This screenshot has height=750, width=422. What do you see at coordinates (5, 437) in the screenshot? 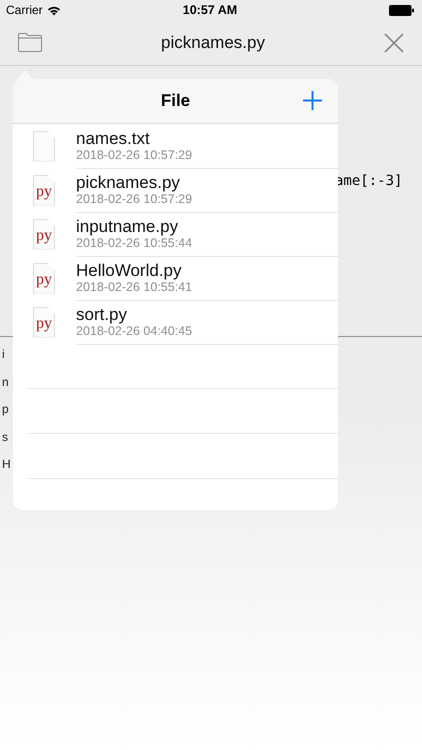
I see `console-line: s` at bounding box center [5, 437].